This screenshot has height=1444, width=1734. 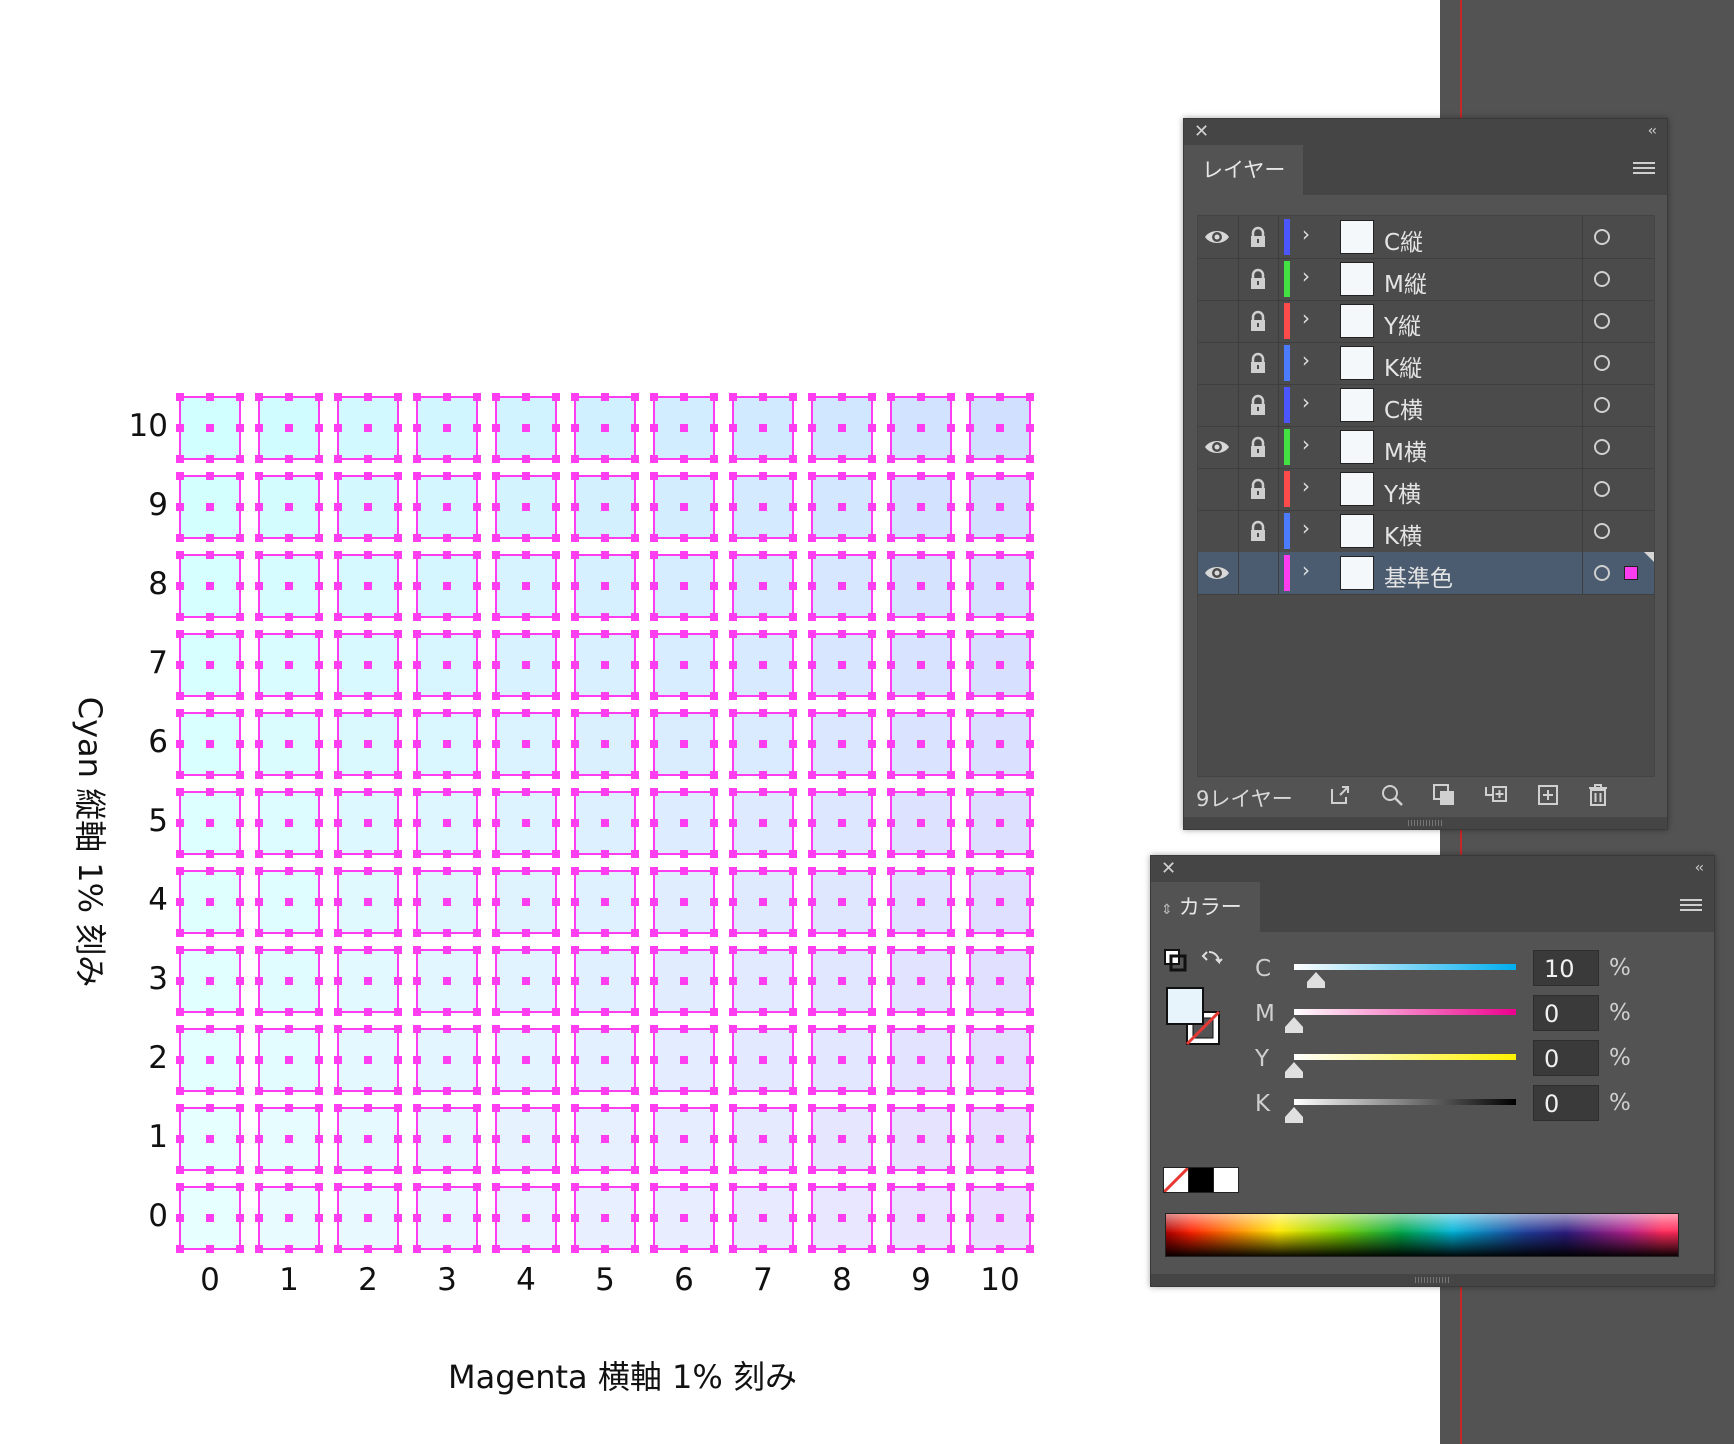 I want to click on layer-name: K横, so click(x=1403, y=534).